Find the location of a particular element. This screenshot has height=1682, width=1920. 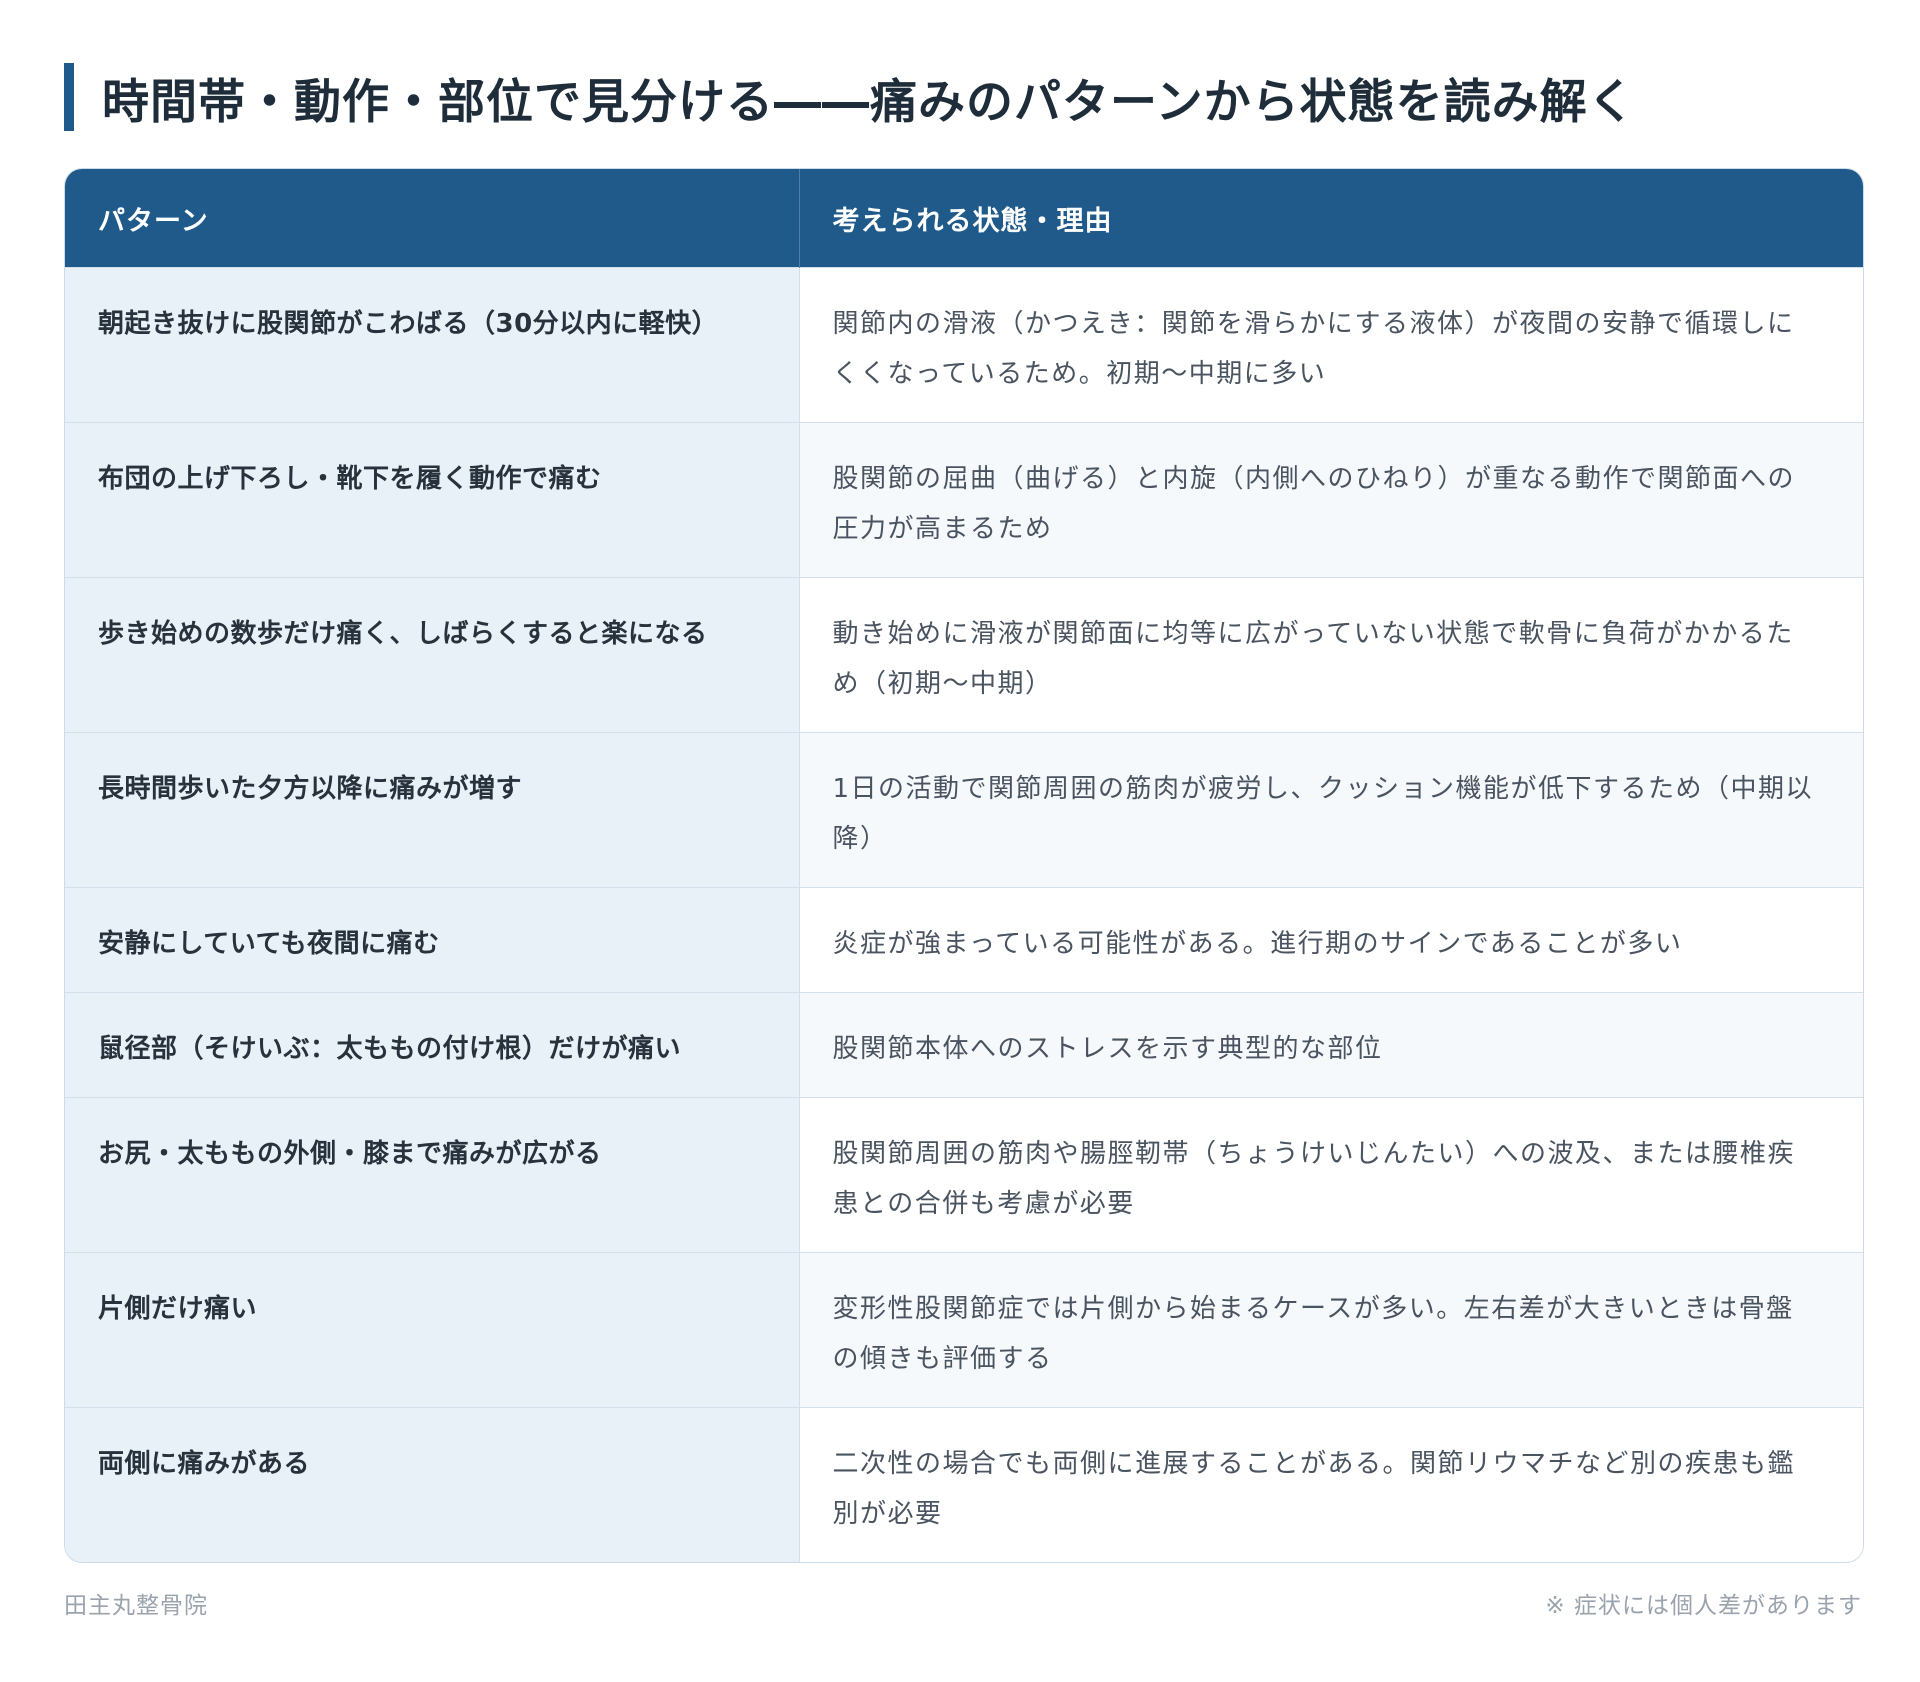

reason-cell: 炎症が強まっている可能性がある。進行期のサインであることが多い is located at coordinates (1330, 940).